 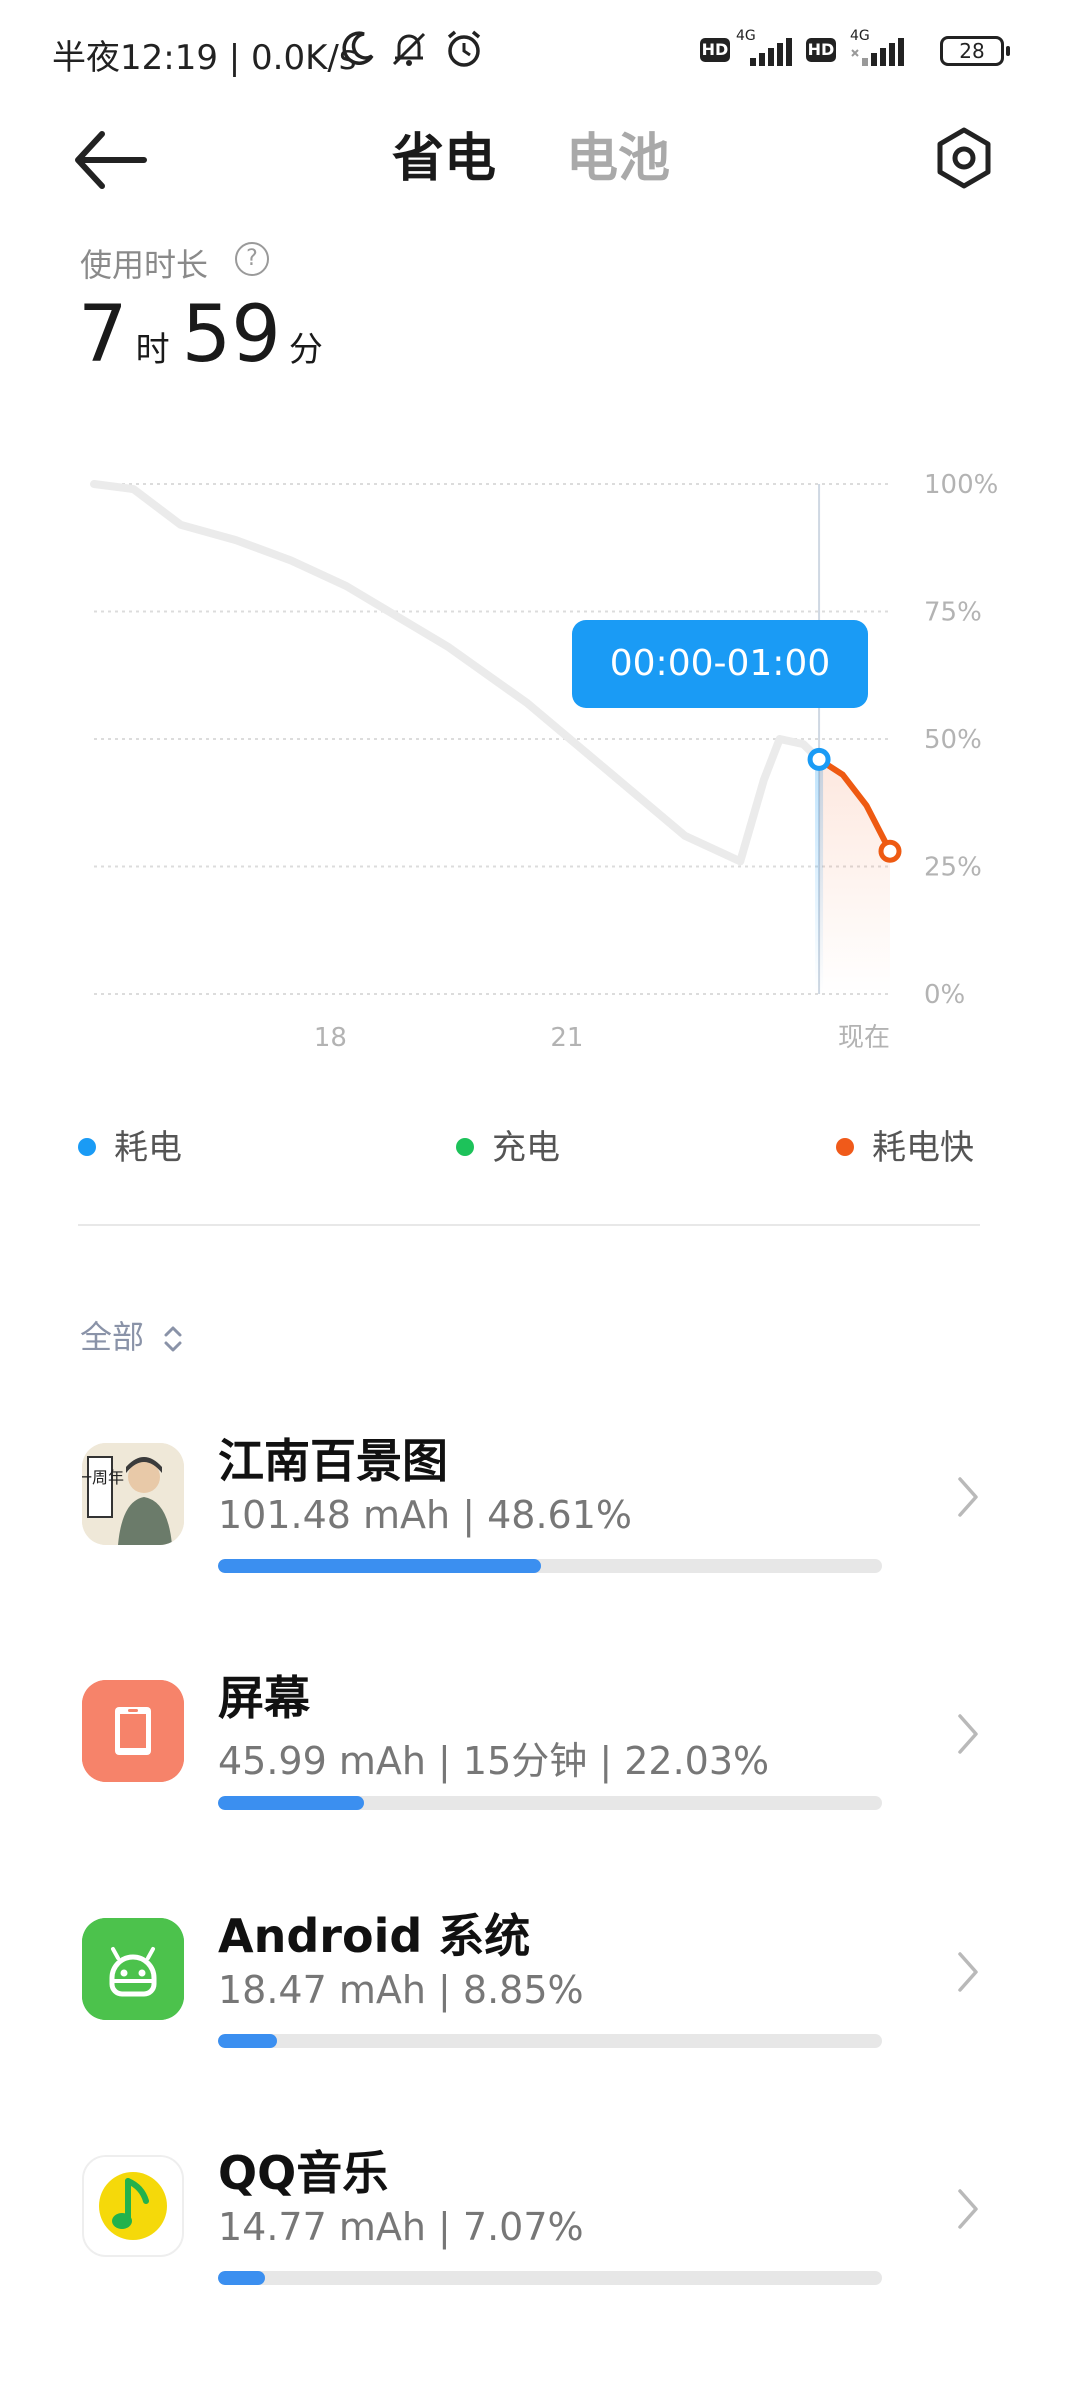 I want to click on mute-bell-icon, so click(x=409, y=49).